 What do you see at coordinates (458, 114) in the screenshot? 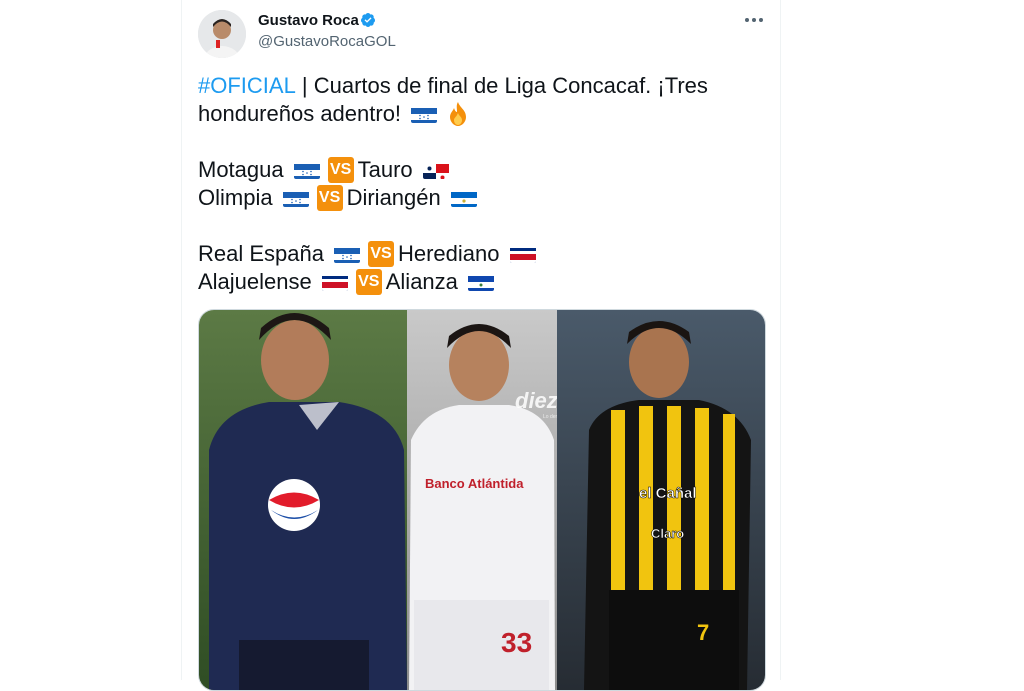
I see `fire-emoji-icon` at bounding box center [458, 114].